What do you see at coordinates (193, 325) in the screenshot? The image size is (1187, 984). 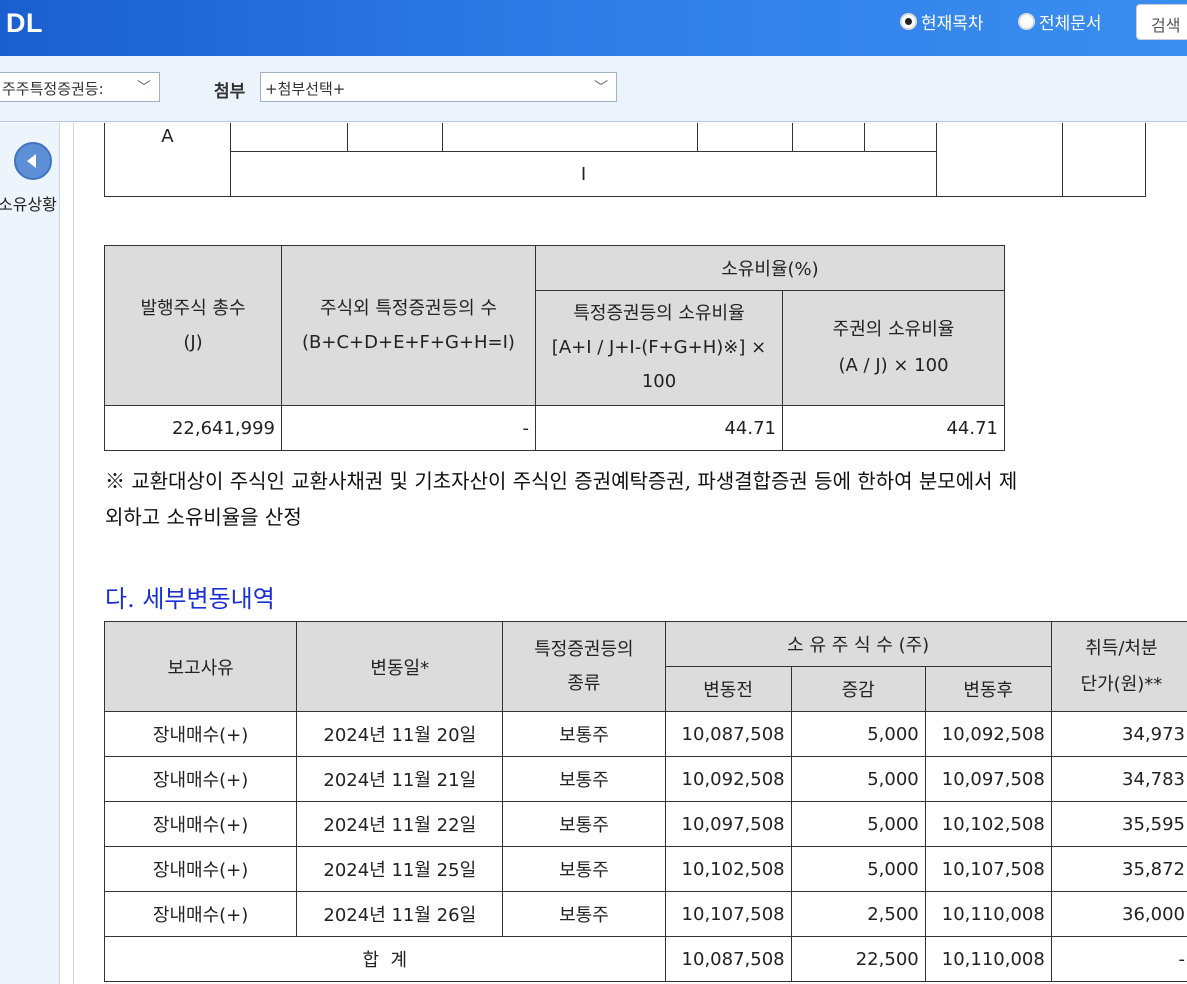 I see `header-issued-shares: 발행주식 총수 (J)` at bounding box center [193, 325].